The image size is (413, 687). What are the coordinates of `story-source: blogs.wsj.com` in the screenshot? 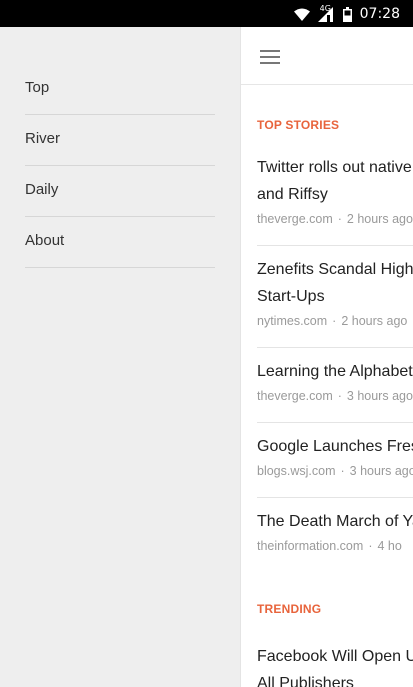 It's located at (296, 471).